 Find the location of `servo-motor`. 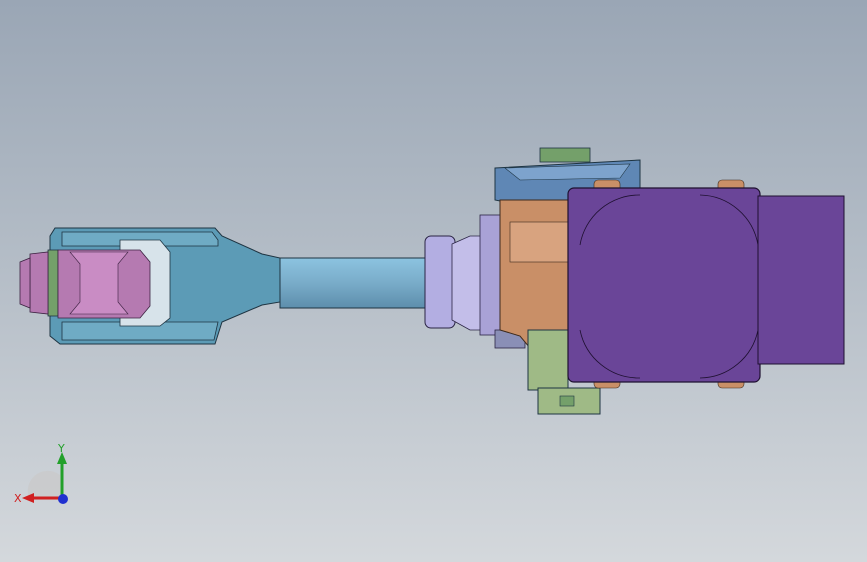

servo-motor is located at coordinates (706, 284).